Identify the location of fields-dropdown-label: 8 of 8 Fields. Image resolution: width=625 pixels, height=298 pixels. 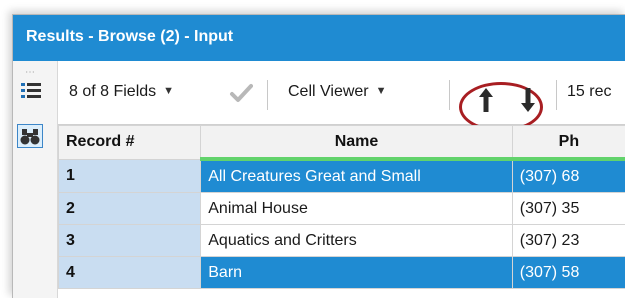
(112, 91).